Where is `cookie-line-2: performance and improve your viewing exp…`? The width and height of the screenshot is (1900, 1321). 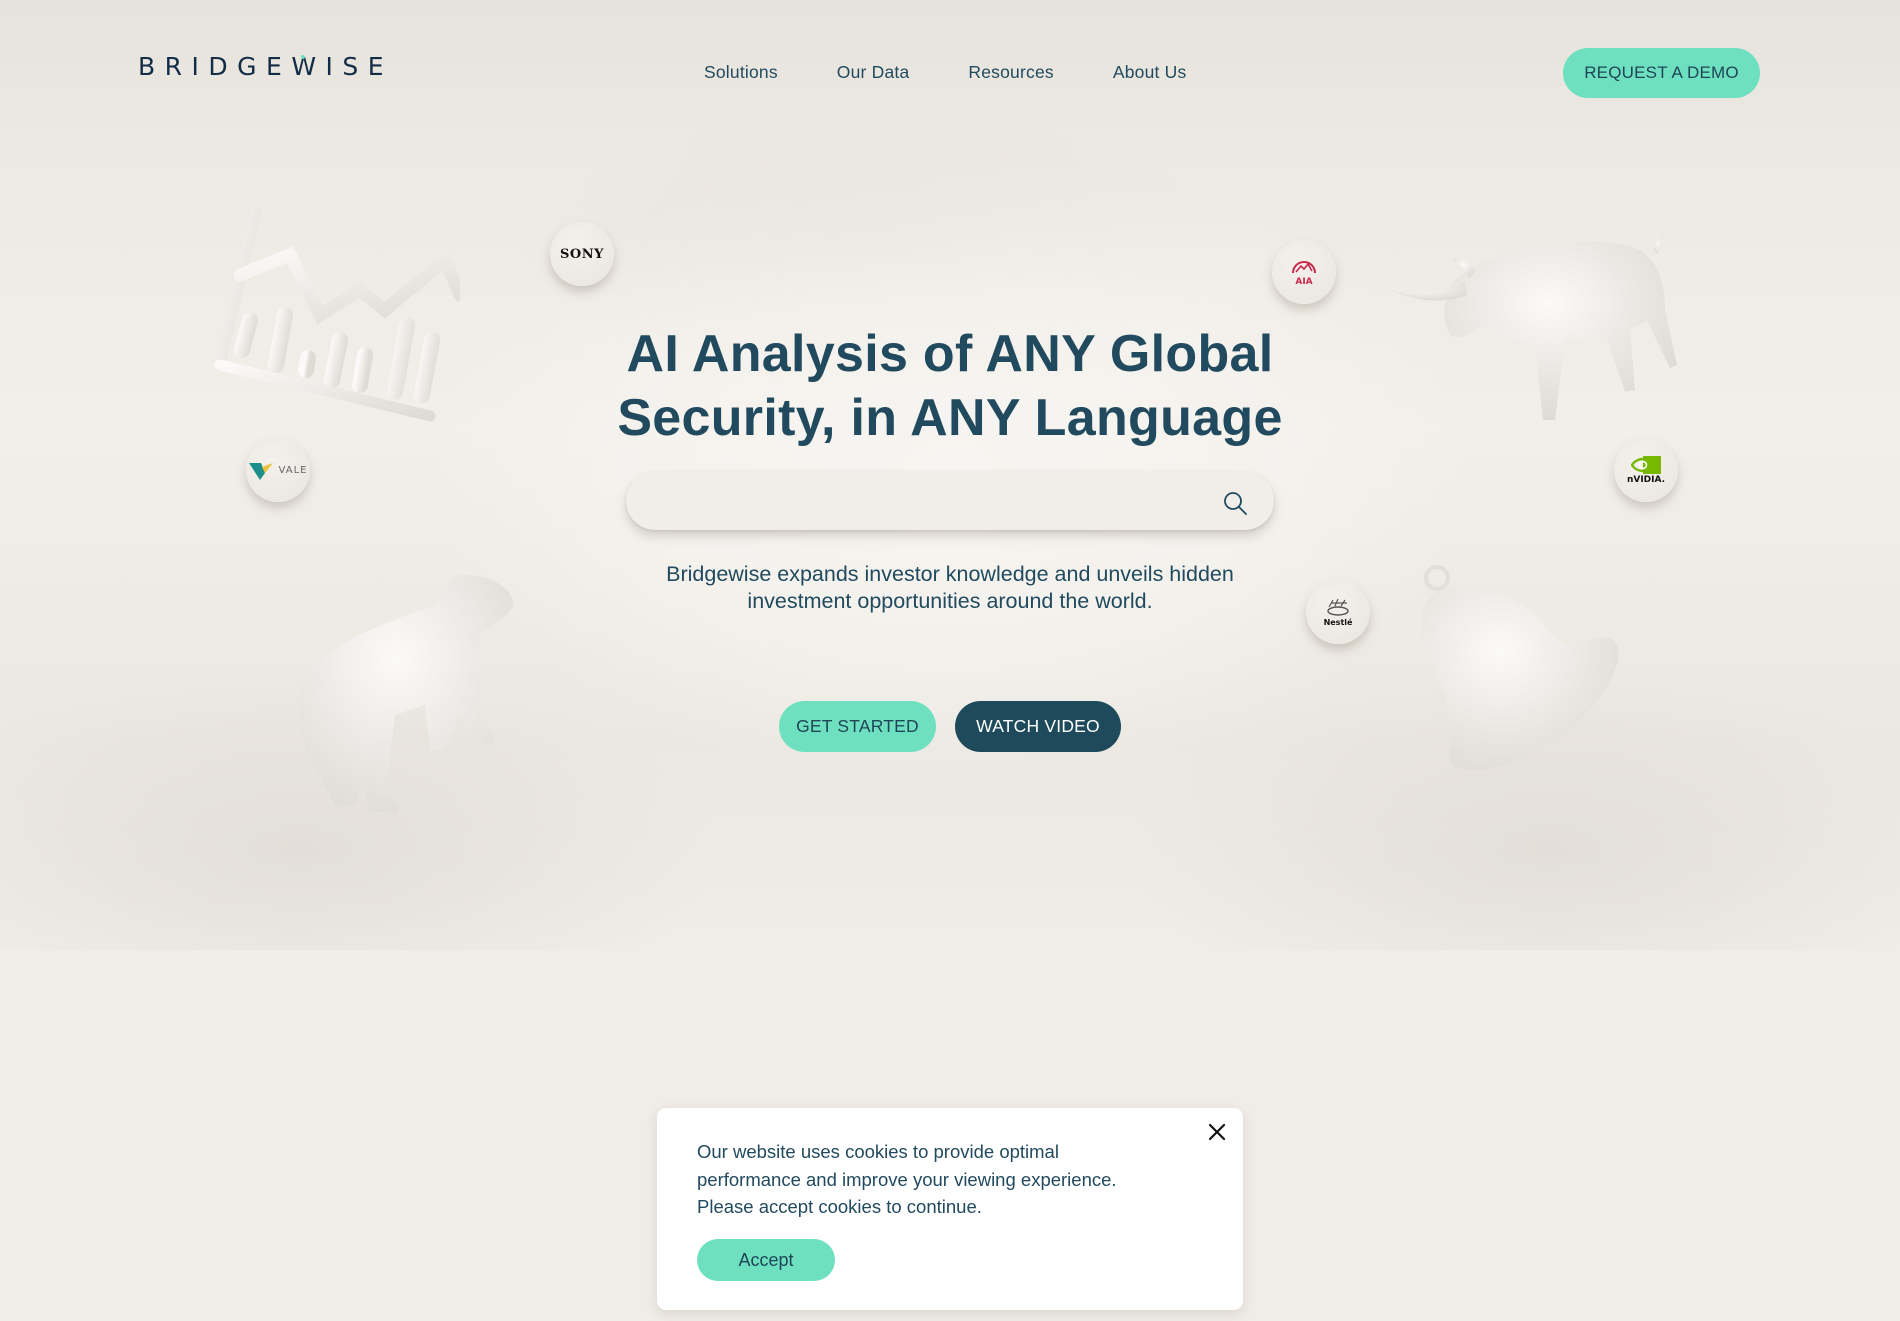 cookie-line-2: performance and improve your viewing exp… is located at coordinates (907, 1179).